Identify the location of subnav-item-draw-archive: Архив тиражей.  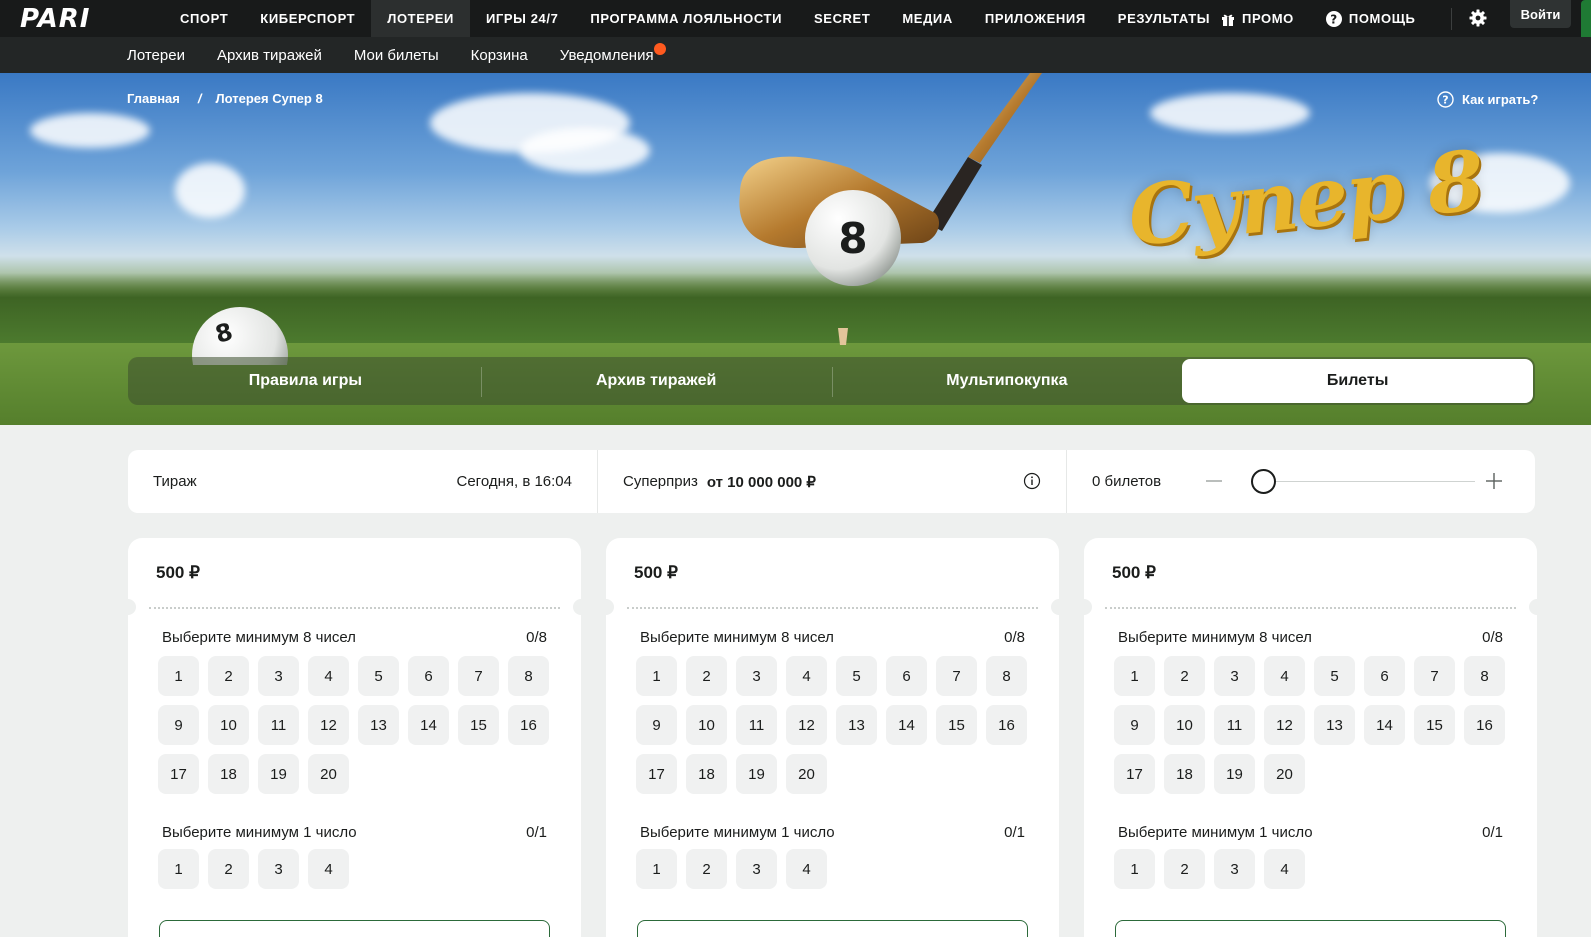
(269, 55).